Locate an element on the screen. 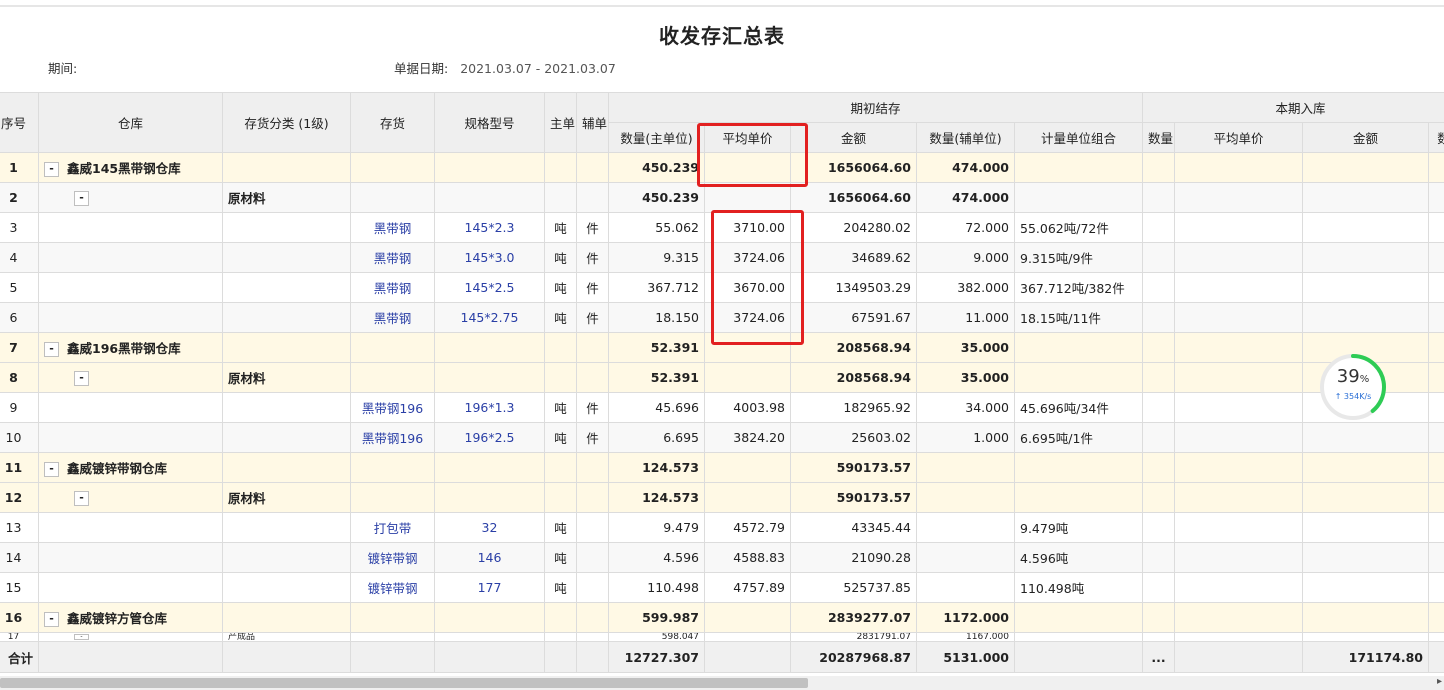 This screenshot has width=1444, height=690. table-row: 12 - 原材料 124.573 590173.57 is located at coordinates (722, 497).